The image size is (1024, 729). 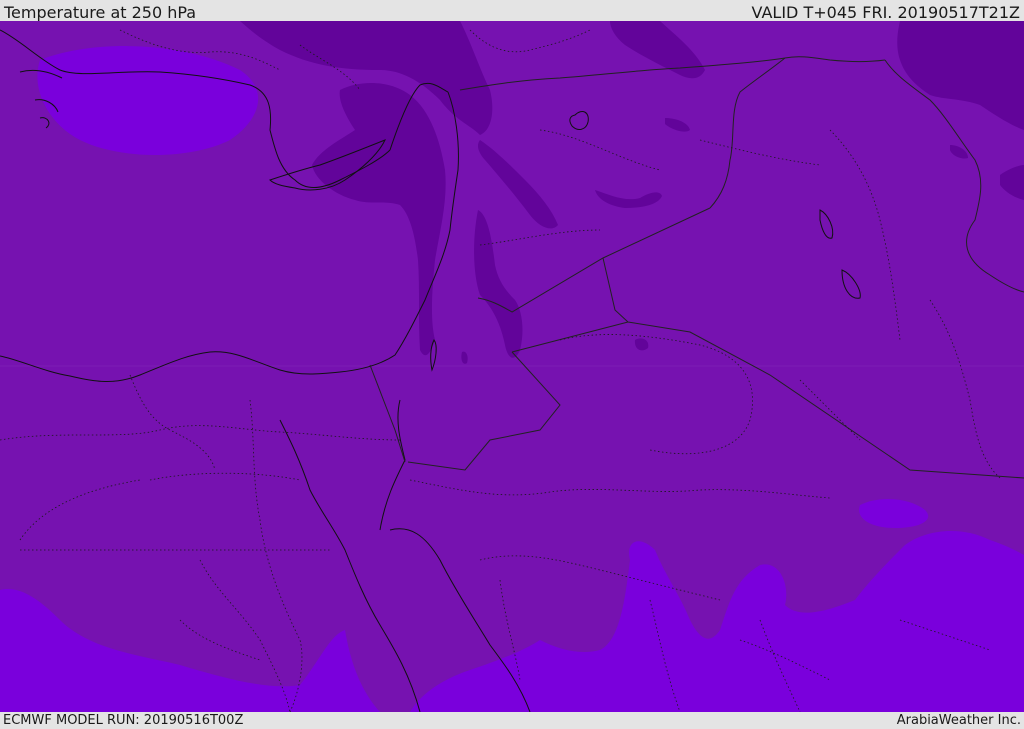 I want to click on map-title: Temperature at 250 hPa, so click(x=100, y=12).